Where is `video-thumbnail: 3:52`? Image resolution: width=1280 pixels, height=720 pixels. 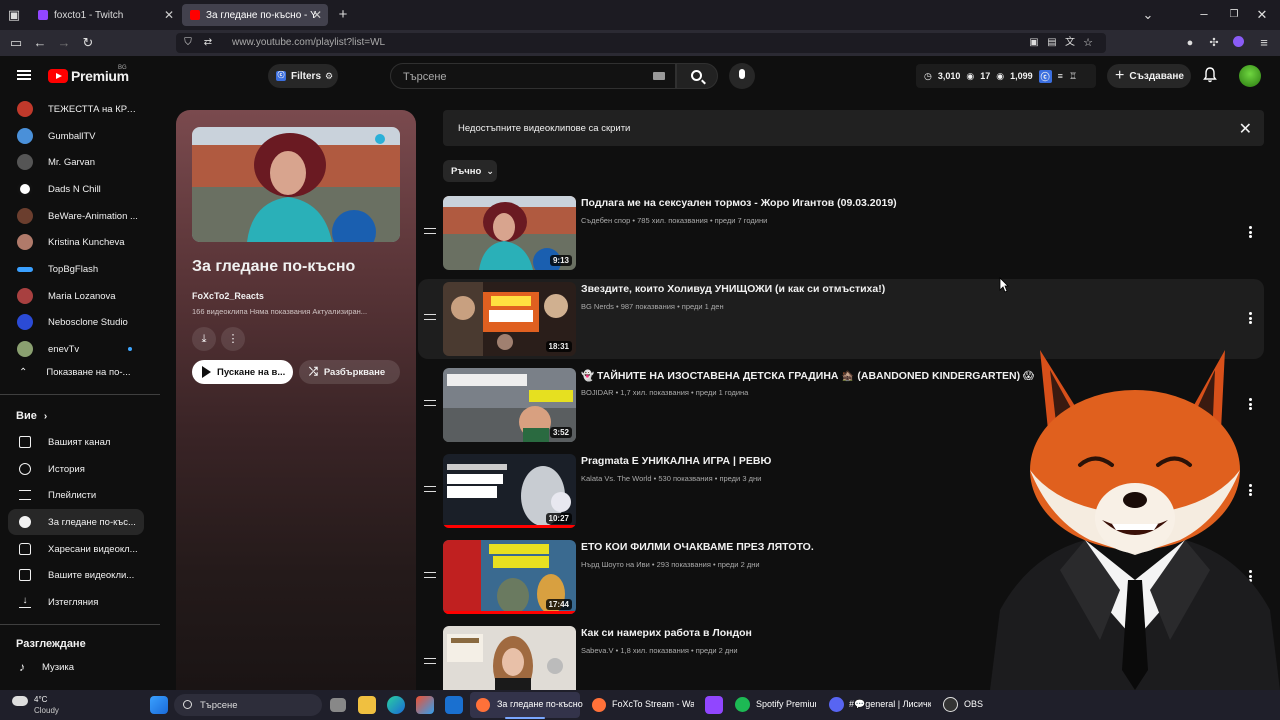 video-thumbnail: 3:52 is located at coordinates (509, 405).